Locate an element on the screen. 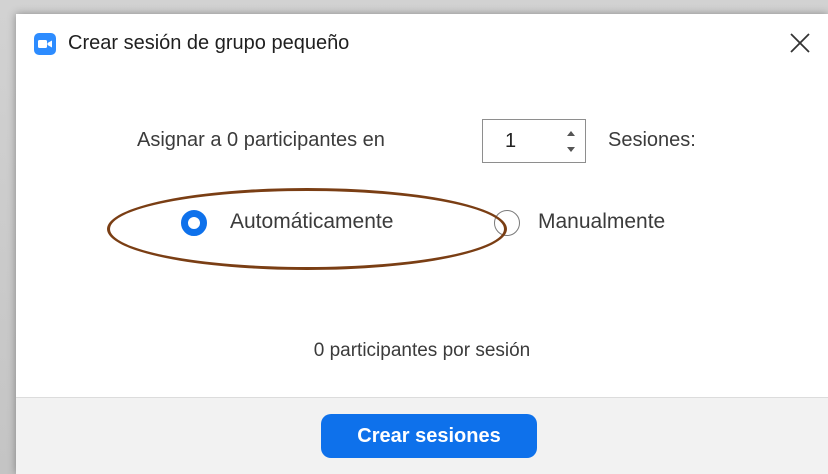 This screenshot has width=828, height=474. radio-manual-label: Manualmente is located at coordinates (601, 222).